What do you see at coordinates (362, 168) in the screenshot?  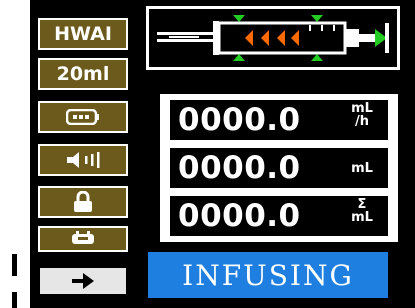 I see `volume-unit: mL` at bounding box center [362, 168].